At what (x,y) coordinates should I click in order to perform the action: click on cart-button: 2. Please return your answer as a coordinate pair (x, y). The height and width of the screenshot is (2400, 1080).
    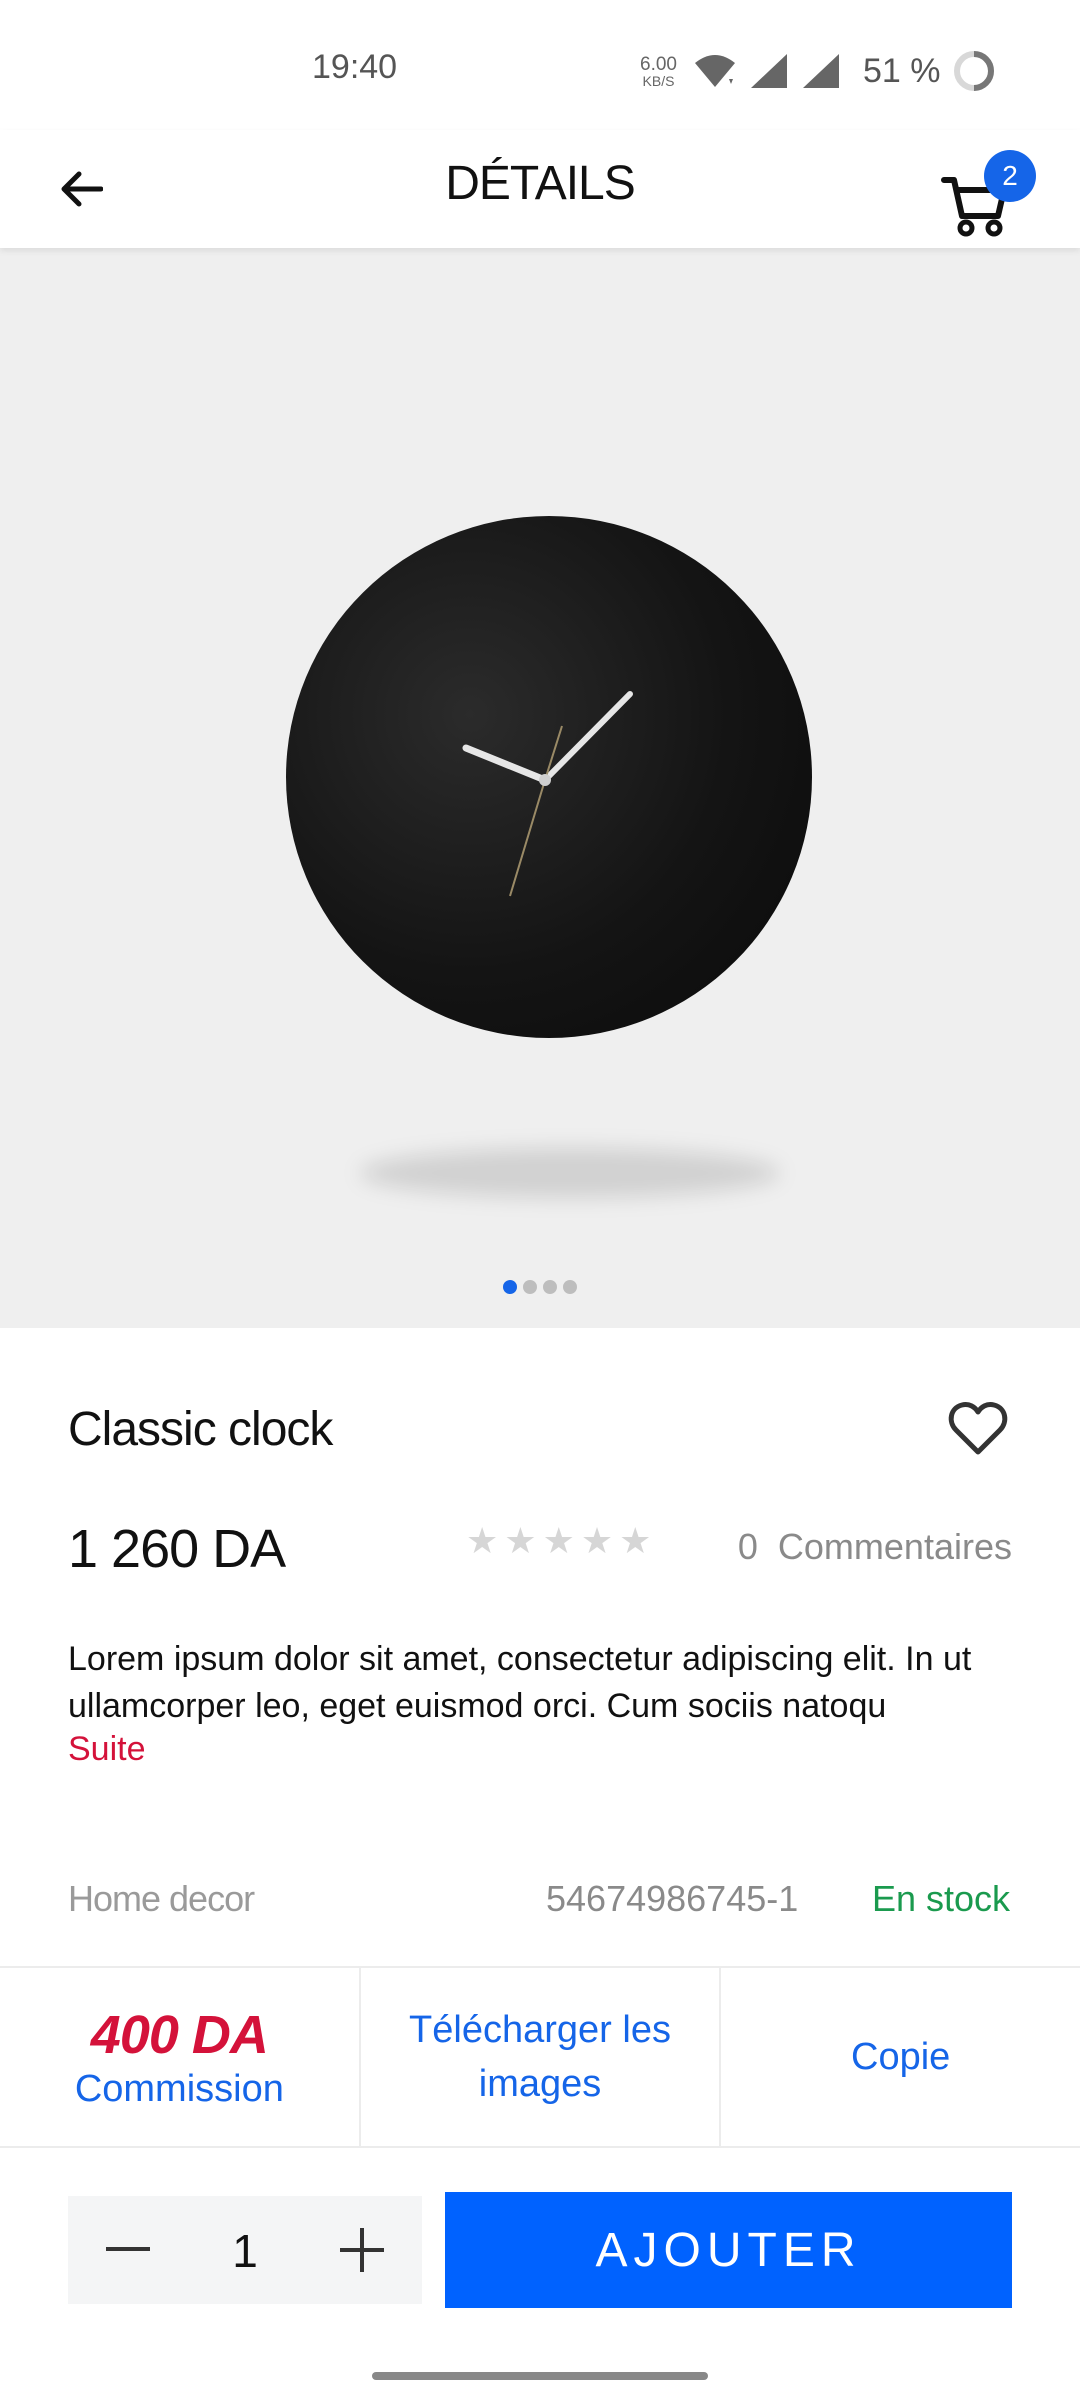
    Looking at the image, I should click on (988, 195).